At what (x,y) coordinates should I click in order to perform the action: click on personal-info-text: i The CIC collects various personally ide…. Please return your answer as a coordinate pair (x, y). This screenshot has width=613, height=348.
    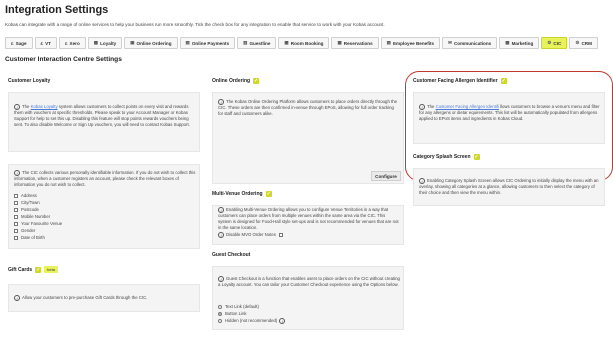
    Looking at the image, I should click on (105, 179).